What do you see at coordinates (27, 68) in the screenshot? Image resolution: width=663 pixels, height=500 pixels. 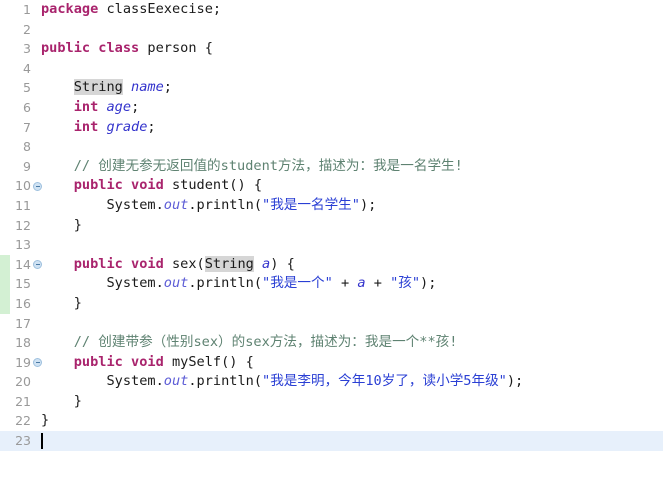 I see `line-number: 4` at bounding box center [27, 68].